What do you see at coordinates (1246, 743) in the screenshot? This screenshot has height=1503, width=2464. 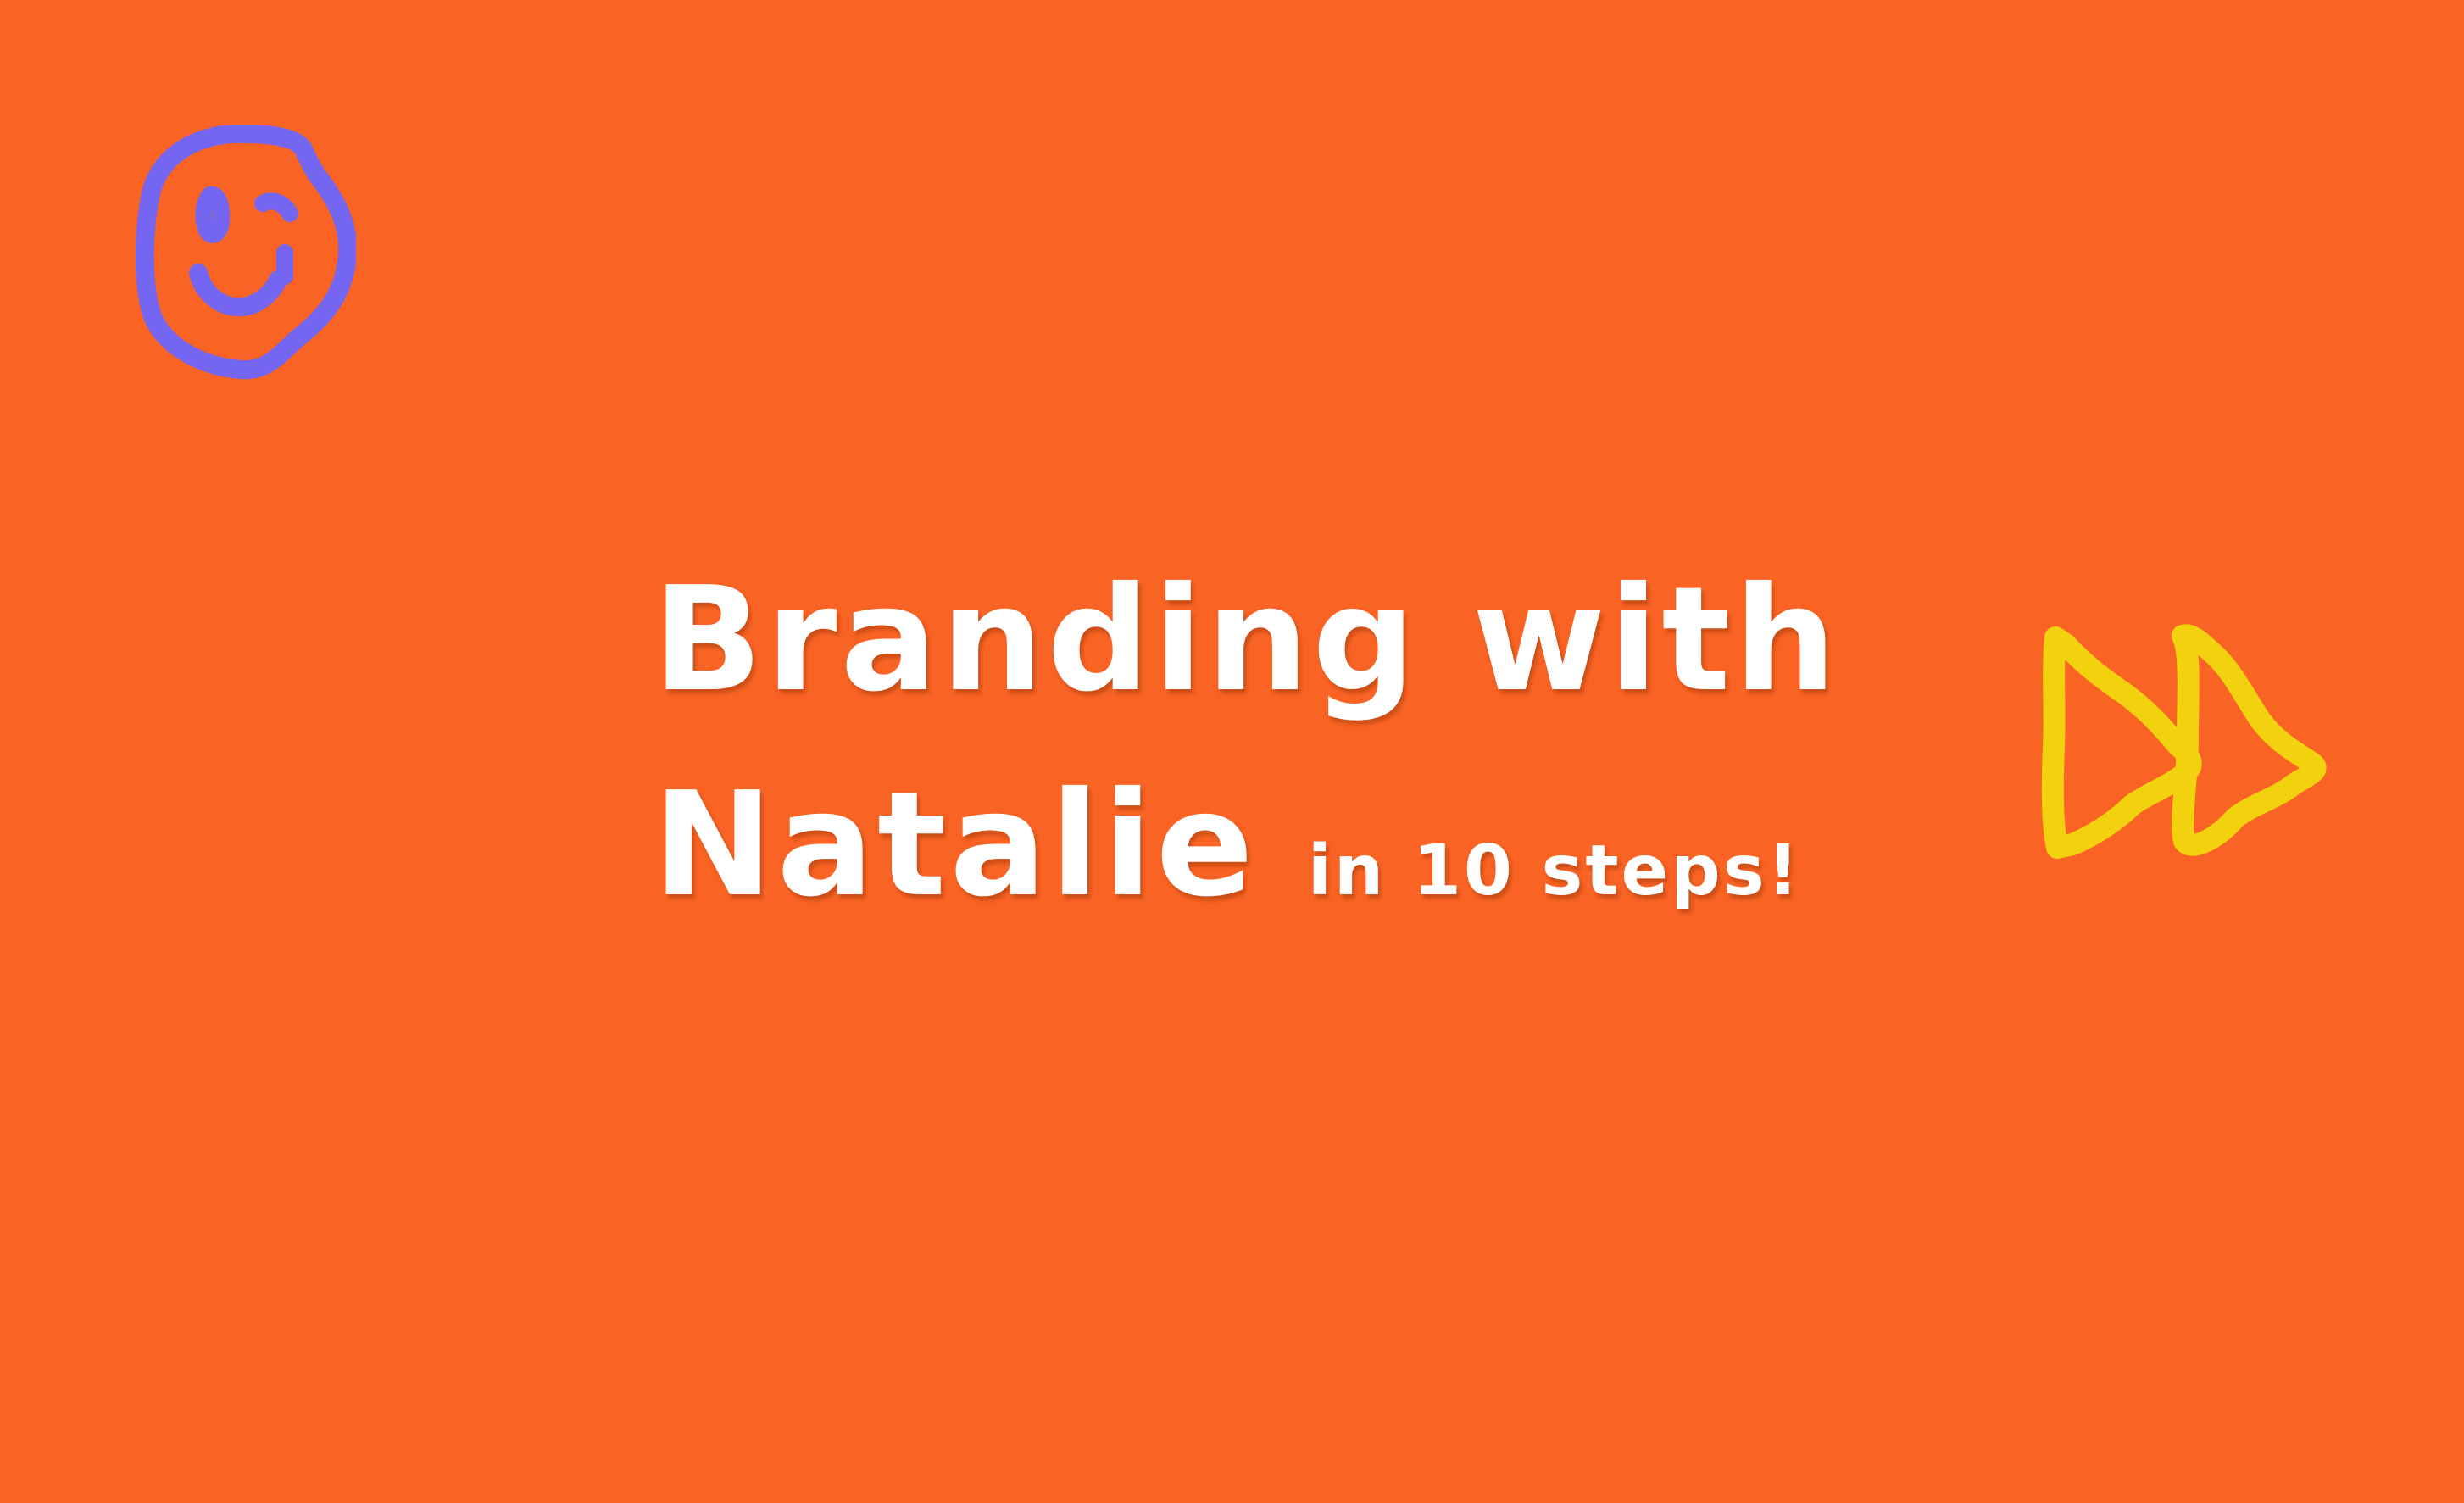 I see `title-block: Branding with Natalie in 10 steps!` at bounding box center [1246, 743].